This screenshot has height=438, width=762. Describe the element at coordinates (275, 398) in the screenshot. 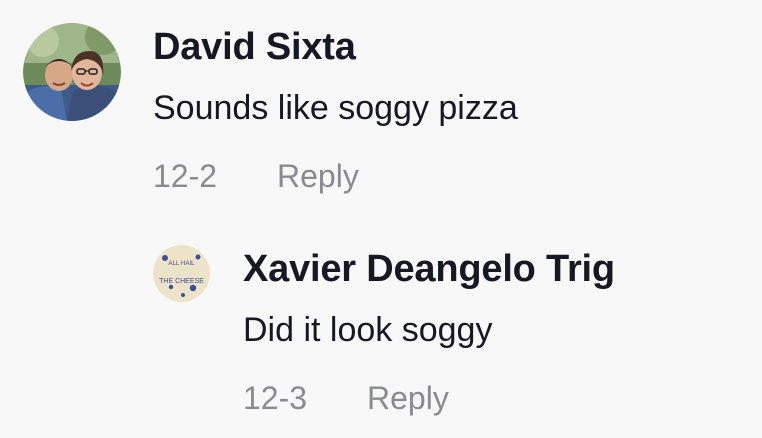

I see `comment-date: 12-3` at that location.